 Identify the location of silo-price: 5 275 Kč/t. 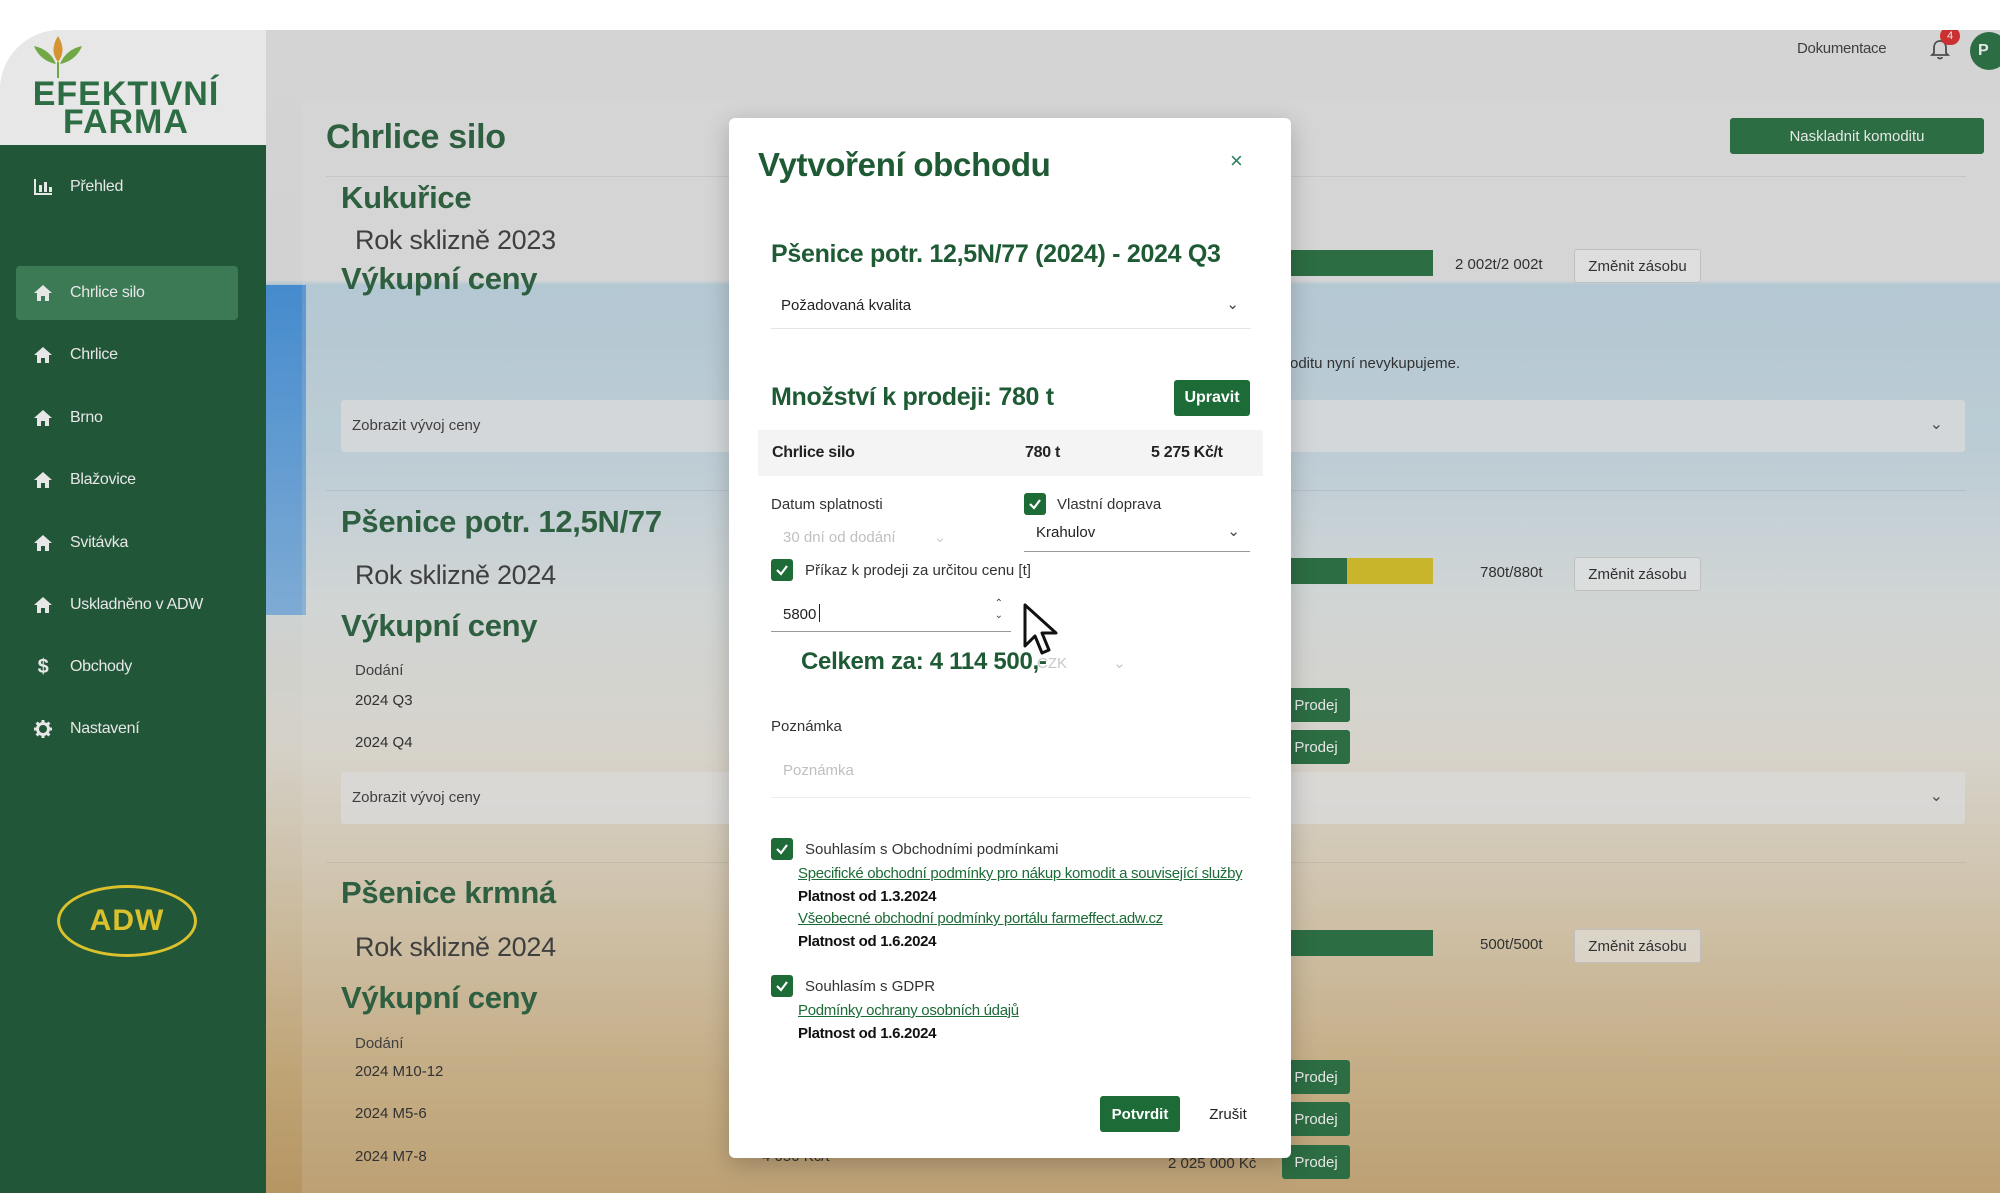
(1187, 452).